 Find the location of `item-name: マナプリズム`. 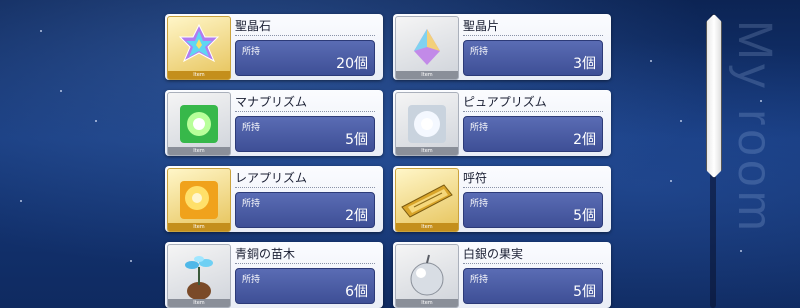

item-name: マナプリズム is located at coordinates (271, 102).